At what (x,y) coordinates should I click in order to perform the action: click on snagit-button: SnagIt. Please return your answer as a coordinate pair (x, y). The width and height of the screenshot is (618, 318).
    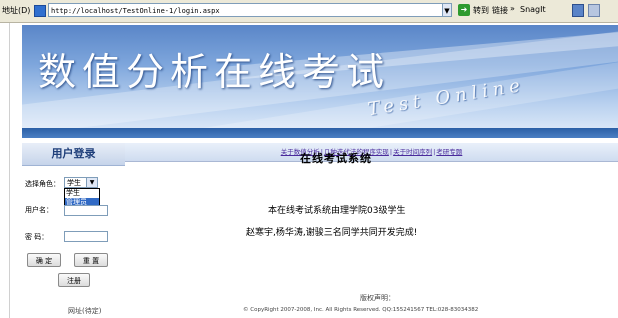
    Looking at the image, I should click on (533, 9).